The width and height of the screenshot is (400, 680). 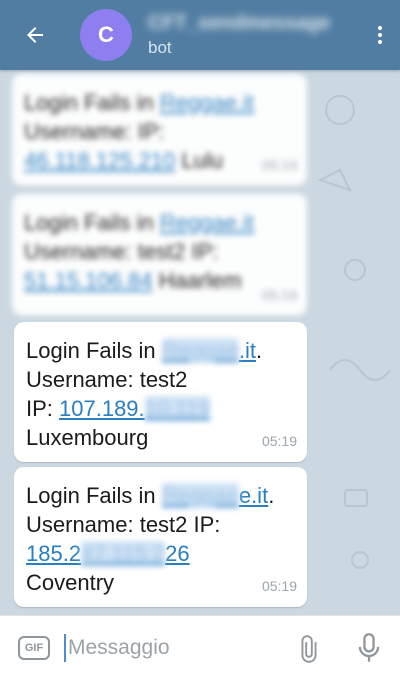 I want to click on microphone-button, so click(x=369, y=650).